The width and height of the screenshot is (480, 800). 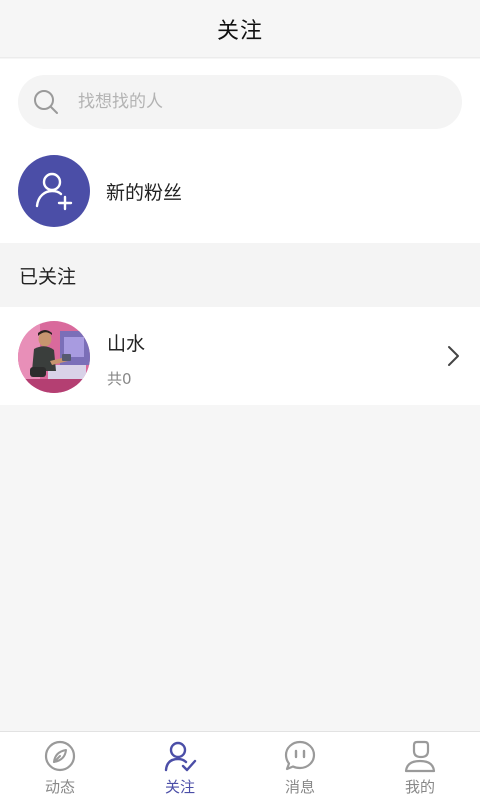 What do you see at coordinates (299, 787) in the screenshot?
I see `tab-label: 消息` at bounding box center [299, 787].